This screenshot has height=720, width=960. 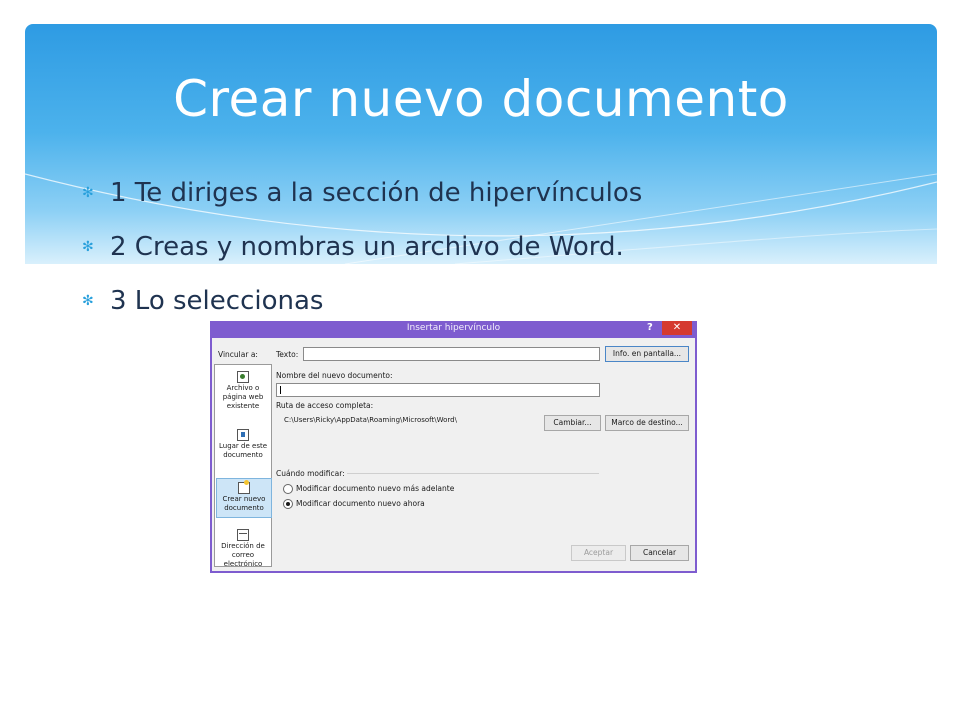 I want to click on dialog-title: Insertar hipervínculo, so click(x=453, y=328).